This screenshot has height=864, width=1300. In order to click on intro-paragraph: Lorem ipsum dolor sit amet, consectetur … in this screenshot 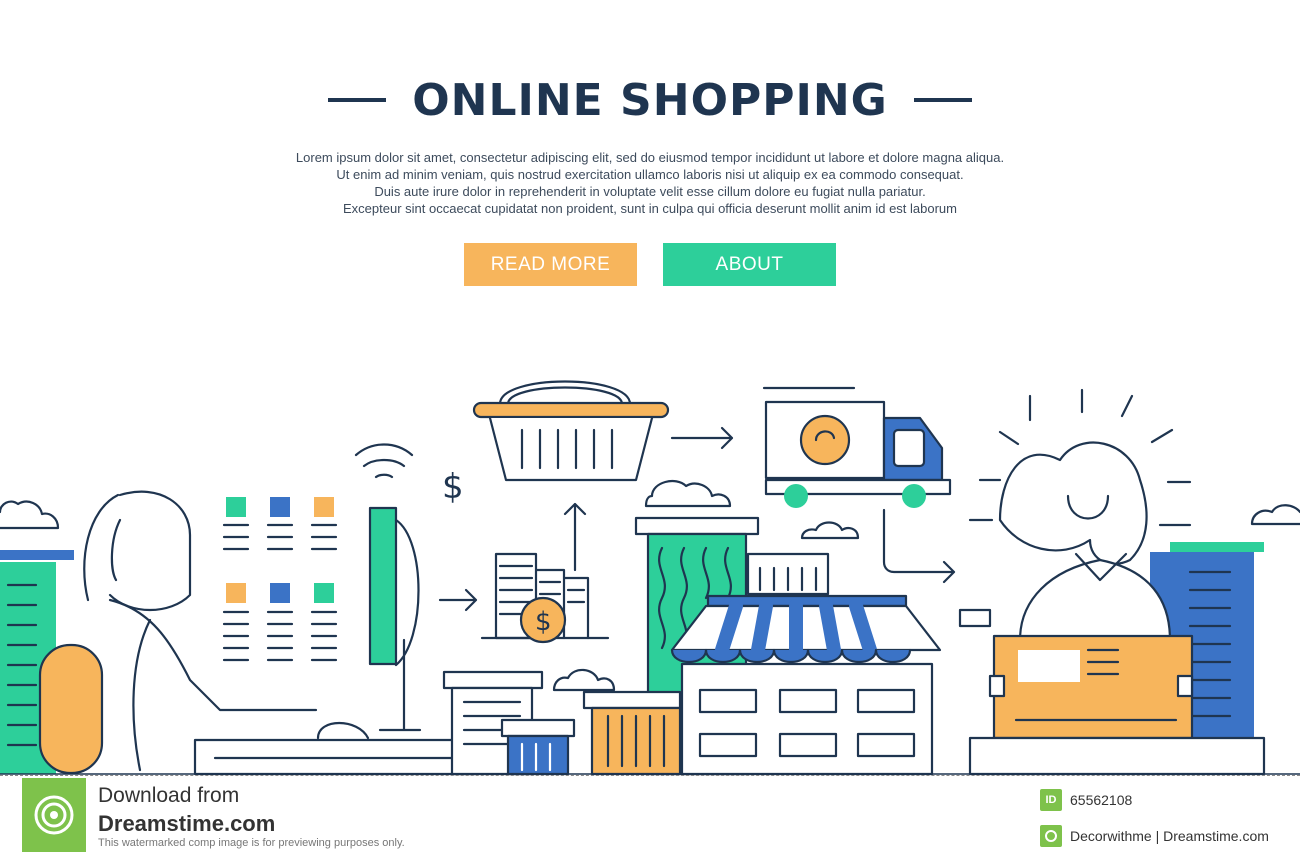, I will do `click(650, 183)`.